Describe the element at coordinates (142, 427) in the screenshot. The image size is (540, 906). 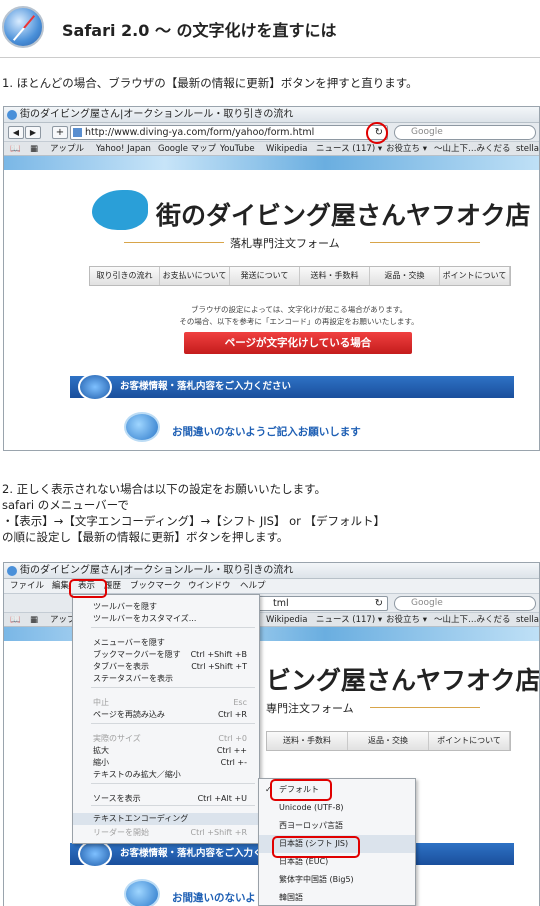
I see `question-bubble-icon` at that location.